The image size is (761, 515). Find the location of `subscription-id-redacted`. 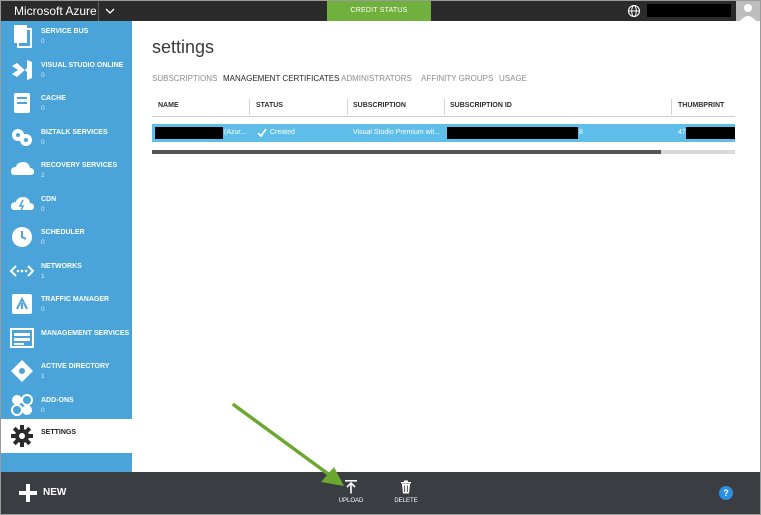

subscription-id-redacted is located at coordinates (512, 133).